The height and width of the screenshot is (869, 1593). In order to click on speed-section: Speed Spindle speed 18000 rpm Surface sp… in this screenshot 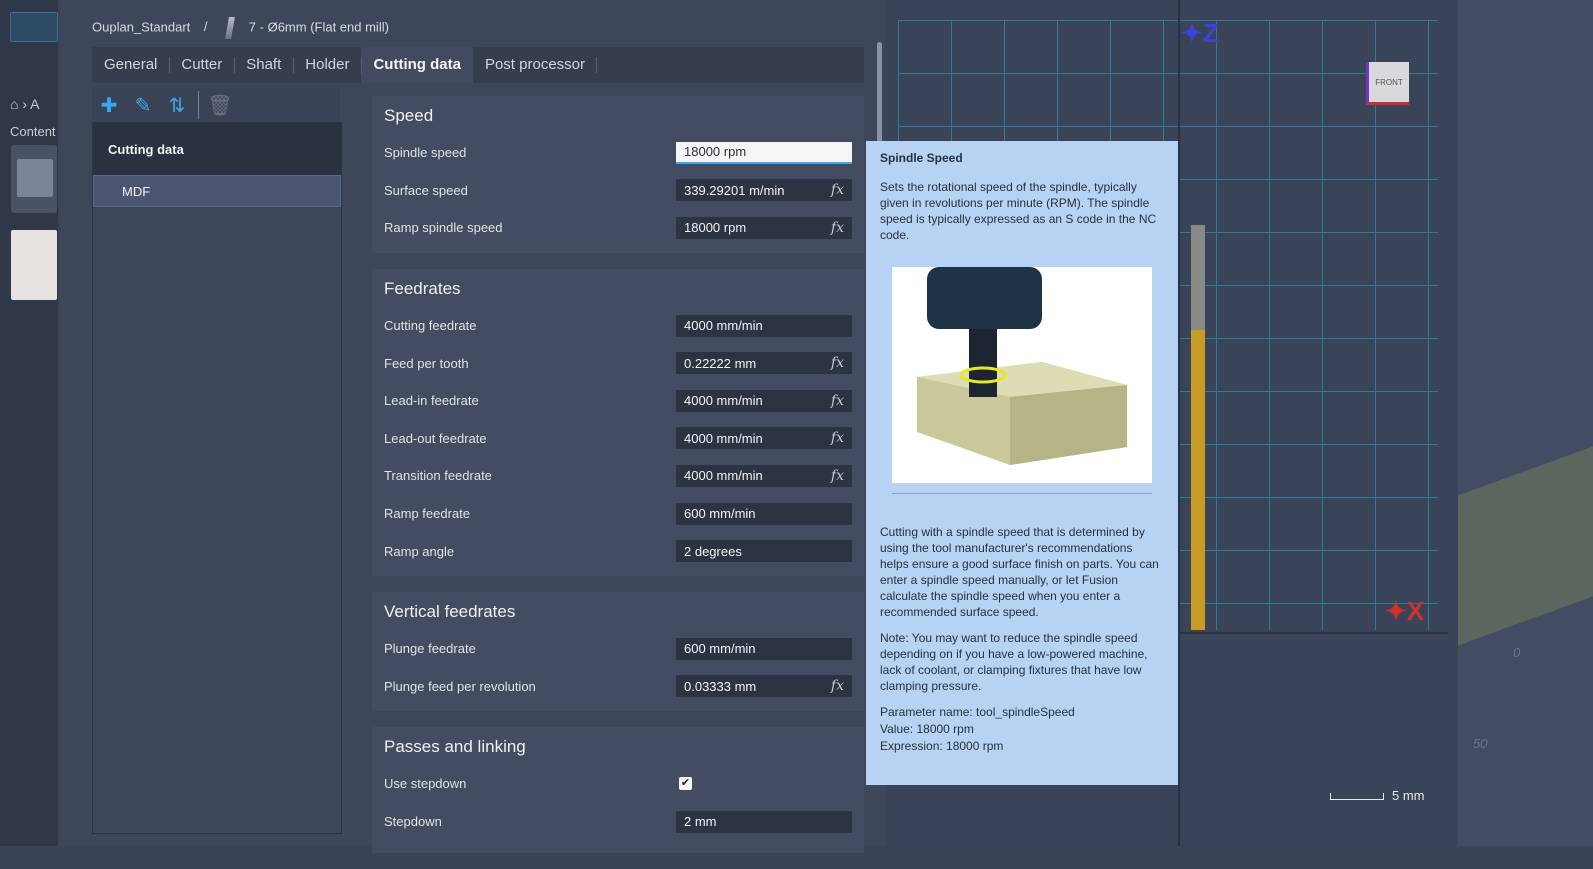, I will do `click(618, 174)`.